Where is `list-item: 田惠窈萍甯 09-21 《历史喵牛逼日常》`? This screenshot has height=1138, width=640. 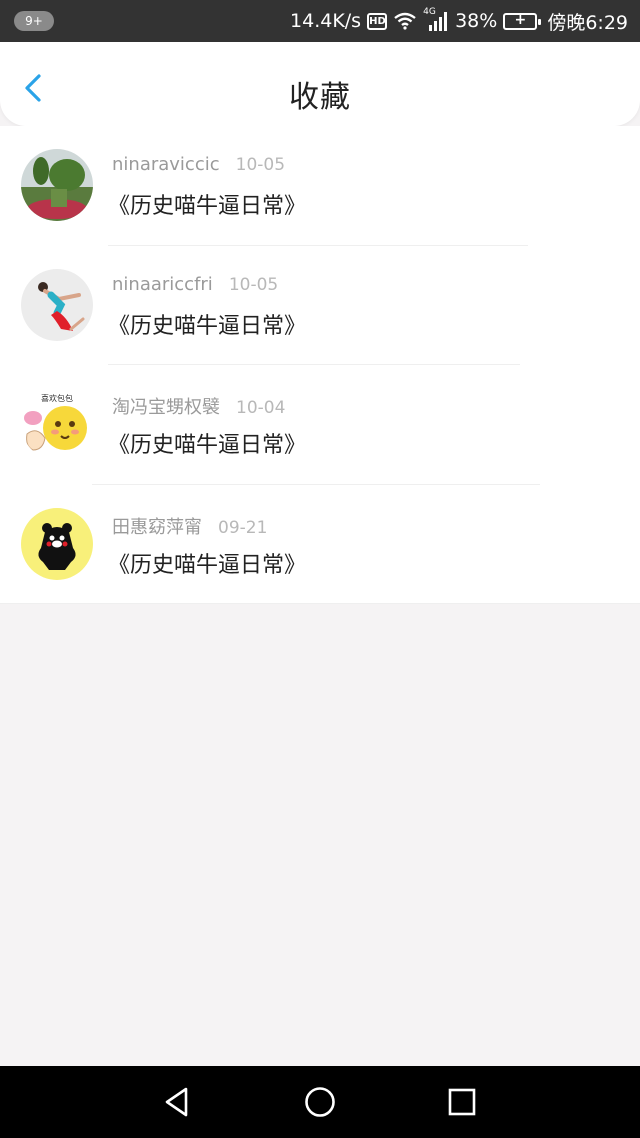 list-item: 田惠窈萍甯 09-21 《历史喵牛逼日常》 is located at coordinates (320, 544).